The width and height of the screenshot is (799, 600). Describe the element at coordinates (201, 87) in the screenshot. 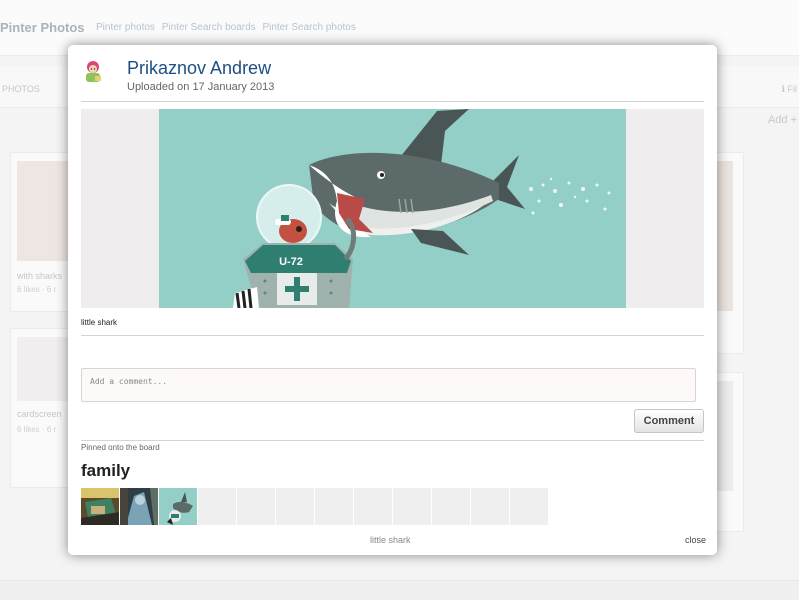

I see `upload-date: Uploaded on 17 January 2013` at that location.